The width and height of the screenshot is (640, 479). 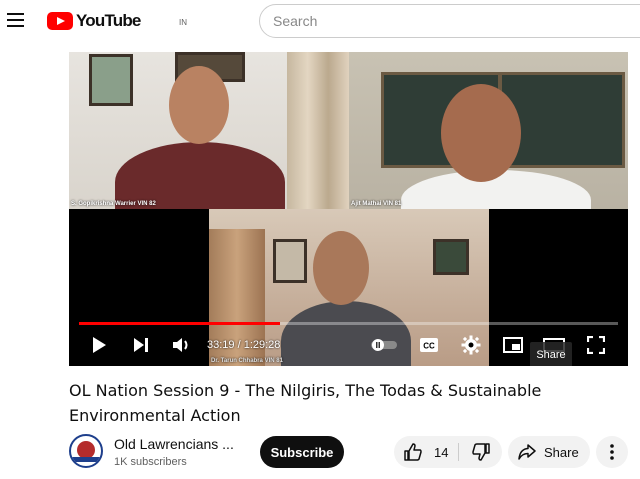 What do you see at coordinates (86, 459) in the screenshot?
I see `avatar-band` at bounding box center [86, 459].